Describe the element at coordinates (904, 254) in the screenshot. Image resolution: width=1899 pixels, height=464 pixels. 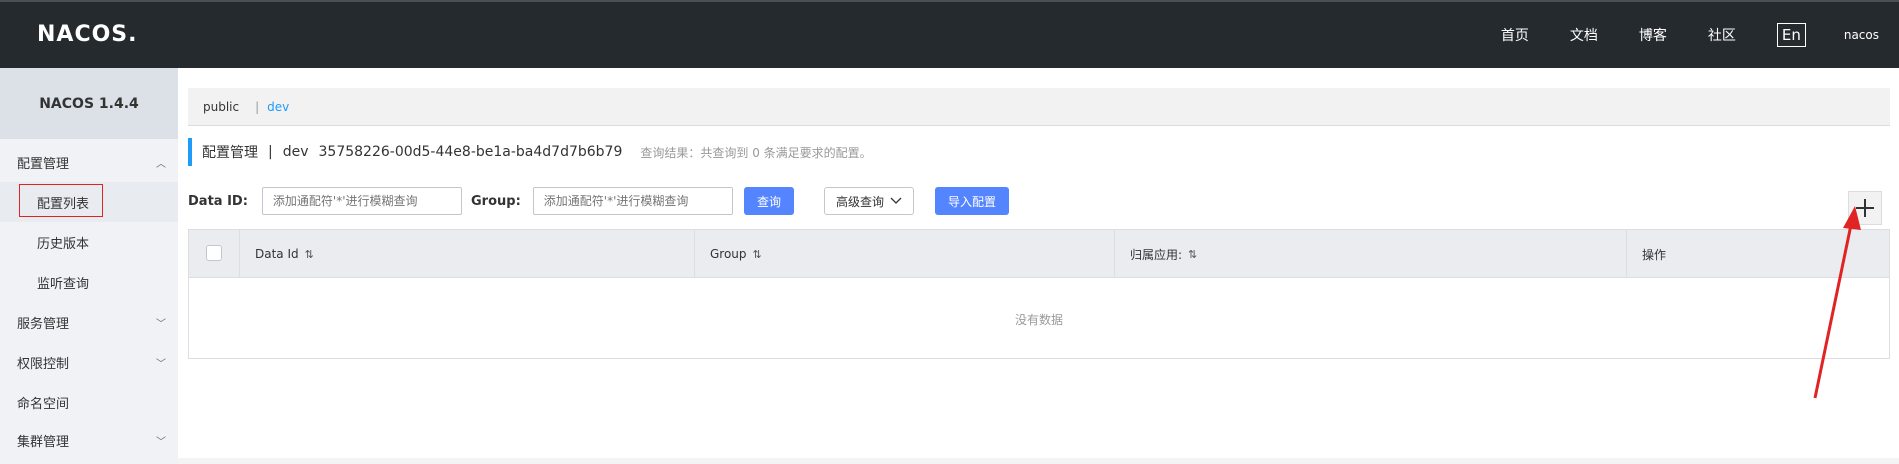
I see `column-group: Group ⇅` at that location.